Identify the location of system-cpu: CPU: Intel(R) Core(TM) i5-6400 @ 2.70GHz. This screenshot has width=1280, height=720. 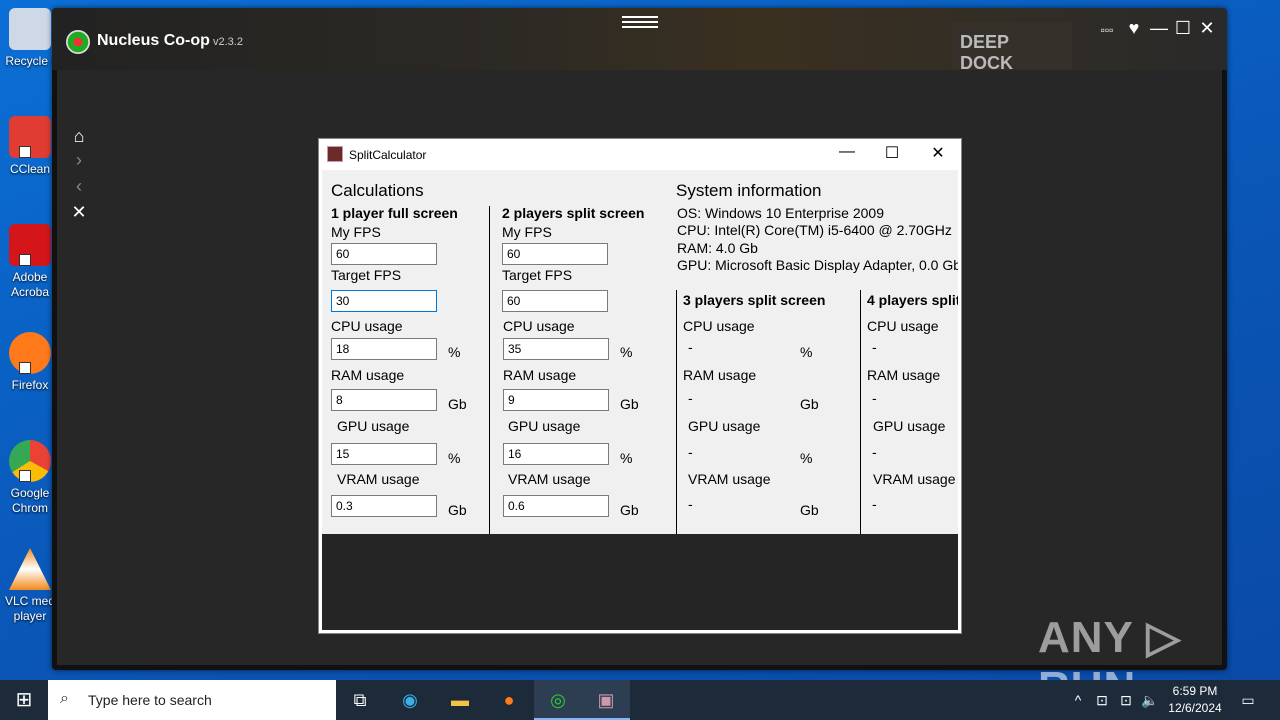
(814, 230).